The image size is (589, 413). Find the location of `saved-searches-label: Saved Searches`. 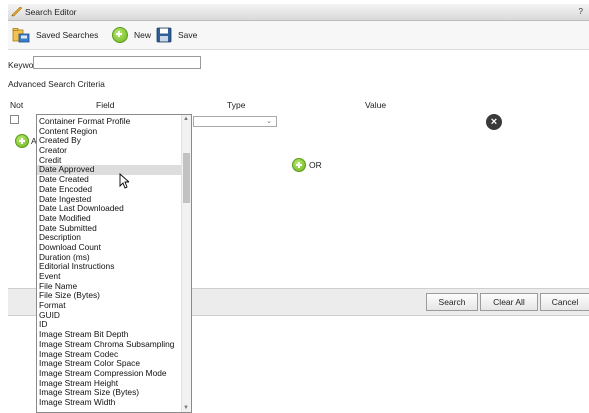

saved-searches-label: Saved Searches is located at coordinates (67, 35).